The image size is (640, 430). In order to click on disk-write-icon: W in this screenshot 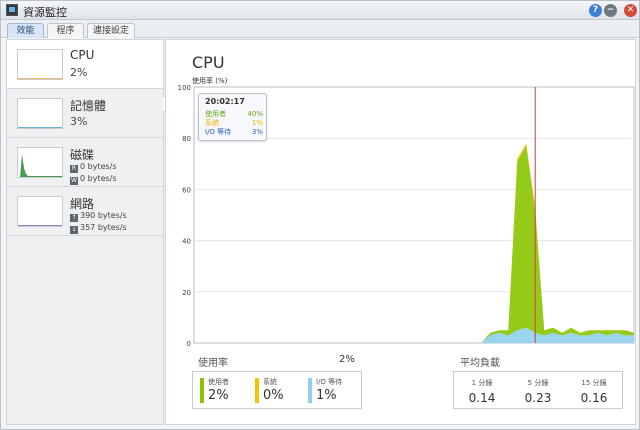, I will do `click(74, 181)`.